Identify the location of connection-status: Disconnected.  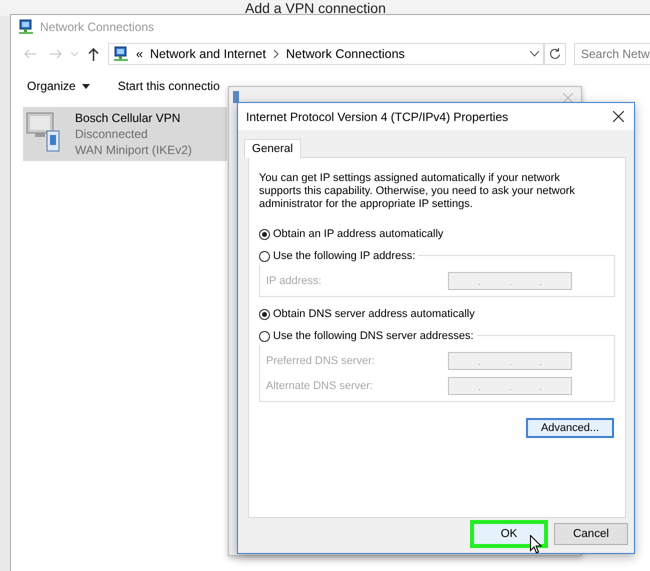
(112, 134).